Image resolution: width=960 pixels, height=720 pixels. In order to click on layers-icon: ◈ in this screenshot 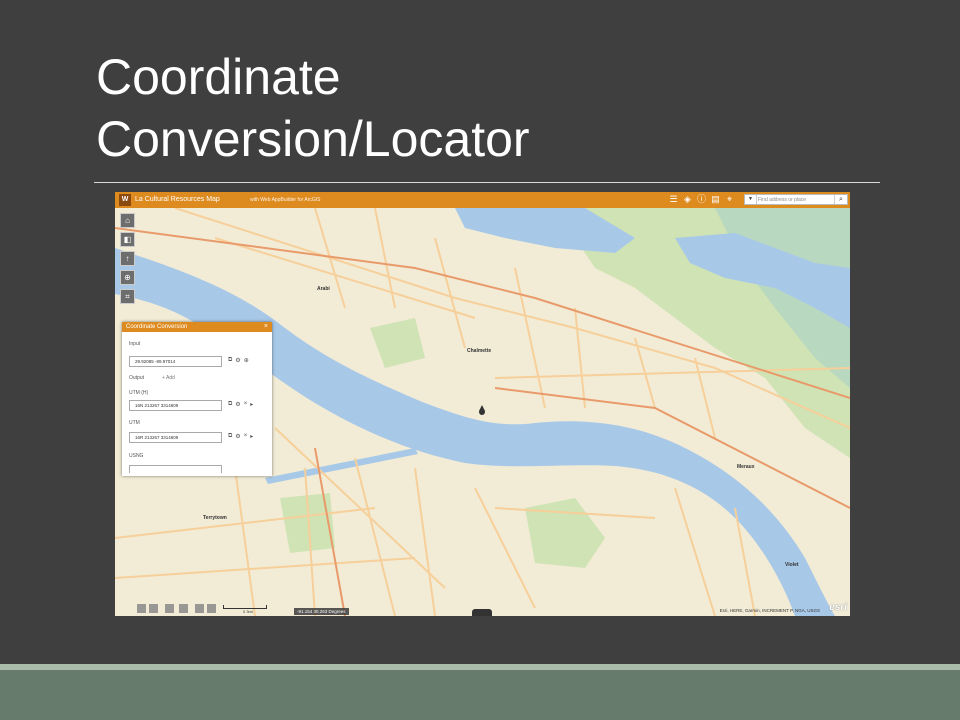, I will do `click(687, 199)`.